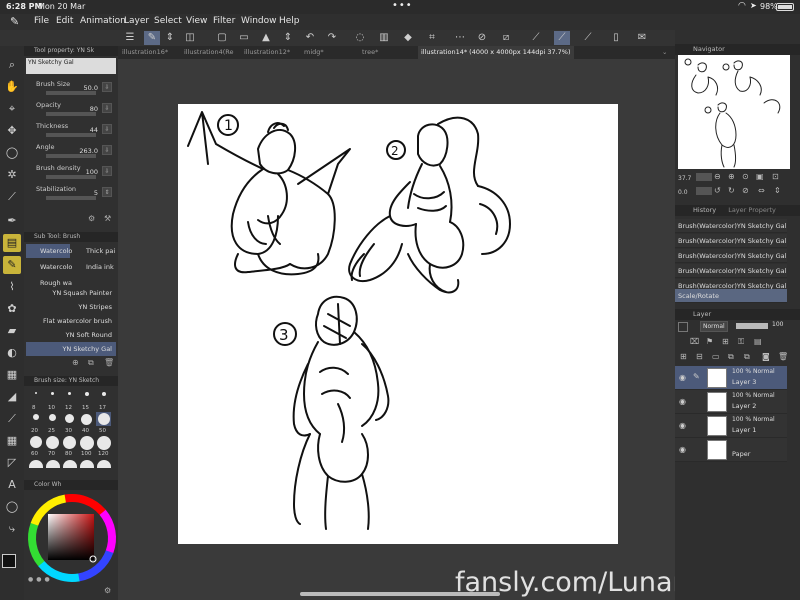  Describe the element at coordinates (752, 326) in the screenshot. I see `layer-opacity-slider` at that location.